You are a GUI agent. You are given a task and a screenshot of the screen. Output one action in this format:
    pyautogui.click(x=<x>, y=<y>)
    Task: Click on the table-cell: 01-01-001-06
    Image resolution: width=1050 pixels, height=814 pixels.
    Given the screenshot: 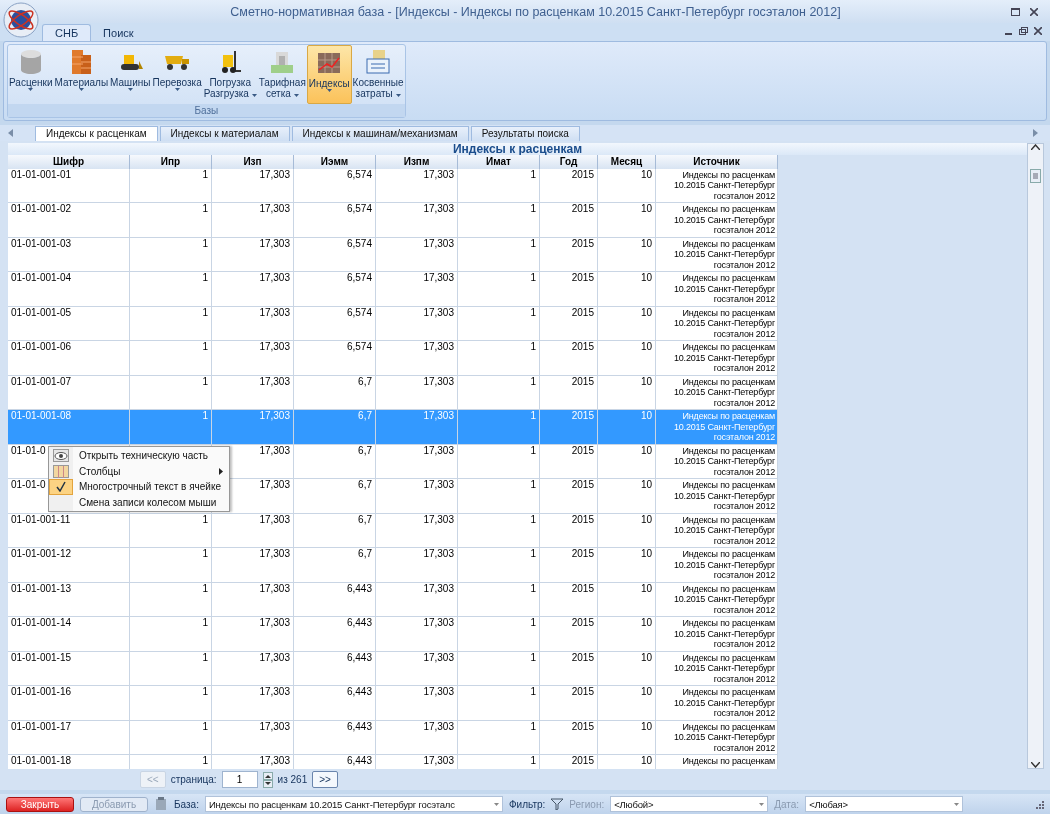 What is the action you would take?
    pyautogui.click(x=69, y=358)
    